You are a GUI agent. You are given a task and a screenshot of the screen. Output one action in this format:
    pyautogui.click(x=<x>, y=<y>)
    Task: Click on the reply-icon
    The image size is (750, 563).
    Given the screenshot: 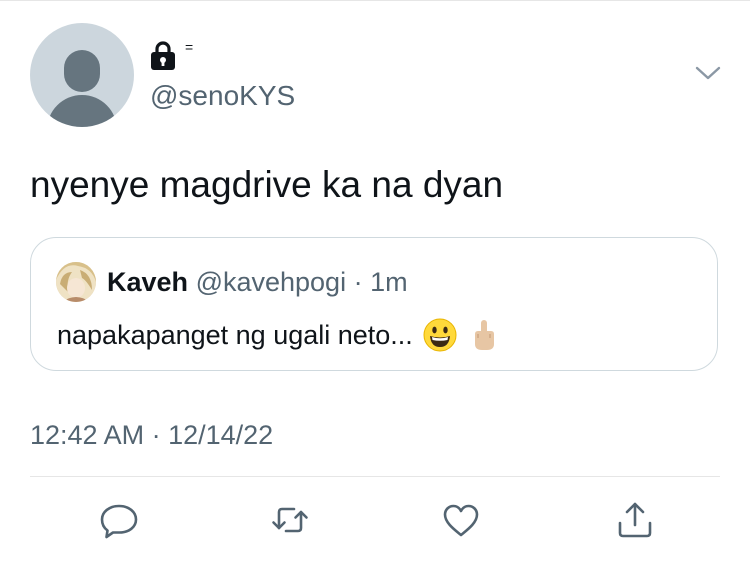 What is the action you would take?
    pyautogui.click(x=119, y=521)
    